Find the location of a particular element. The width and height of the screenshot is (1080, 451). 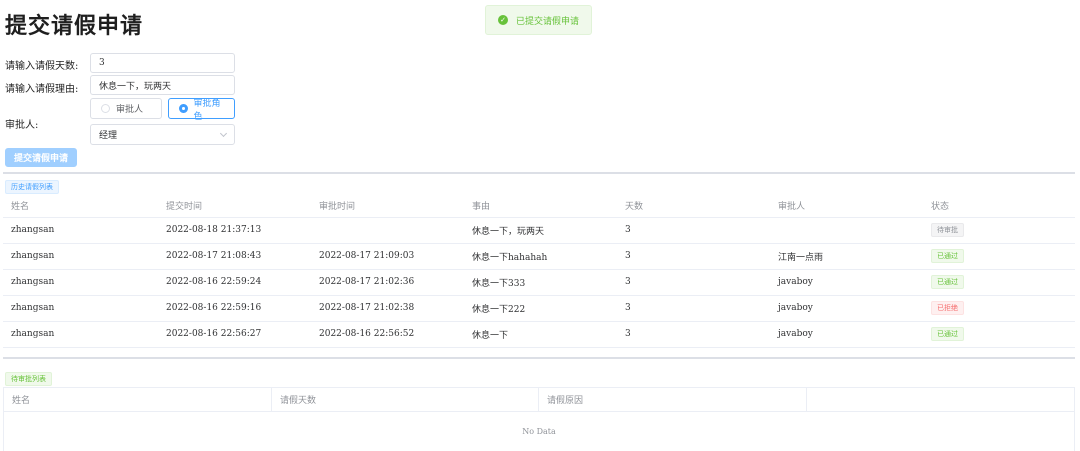

cell-reason: 休息一下 is located at coordinates (540, 334).